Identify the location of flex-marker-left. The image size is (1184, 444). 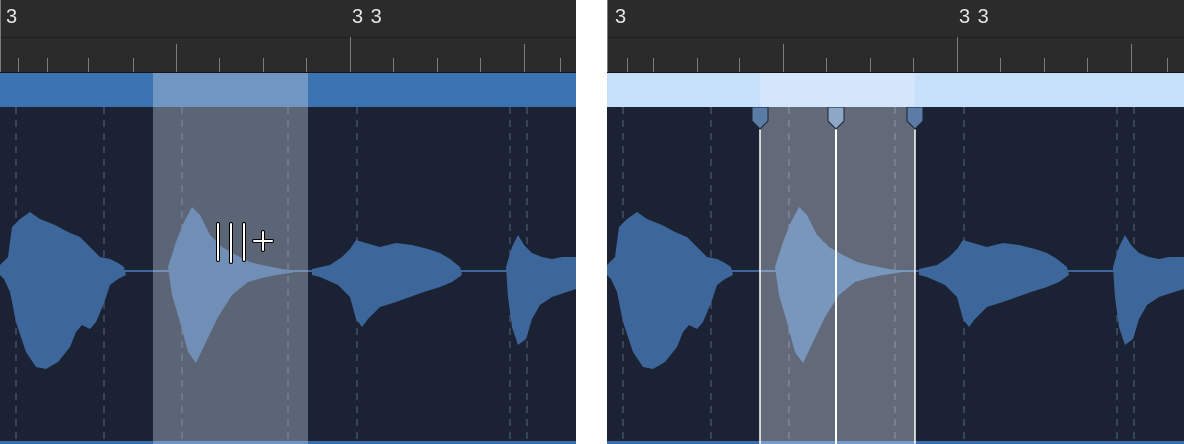
(760, 275).